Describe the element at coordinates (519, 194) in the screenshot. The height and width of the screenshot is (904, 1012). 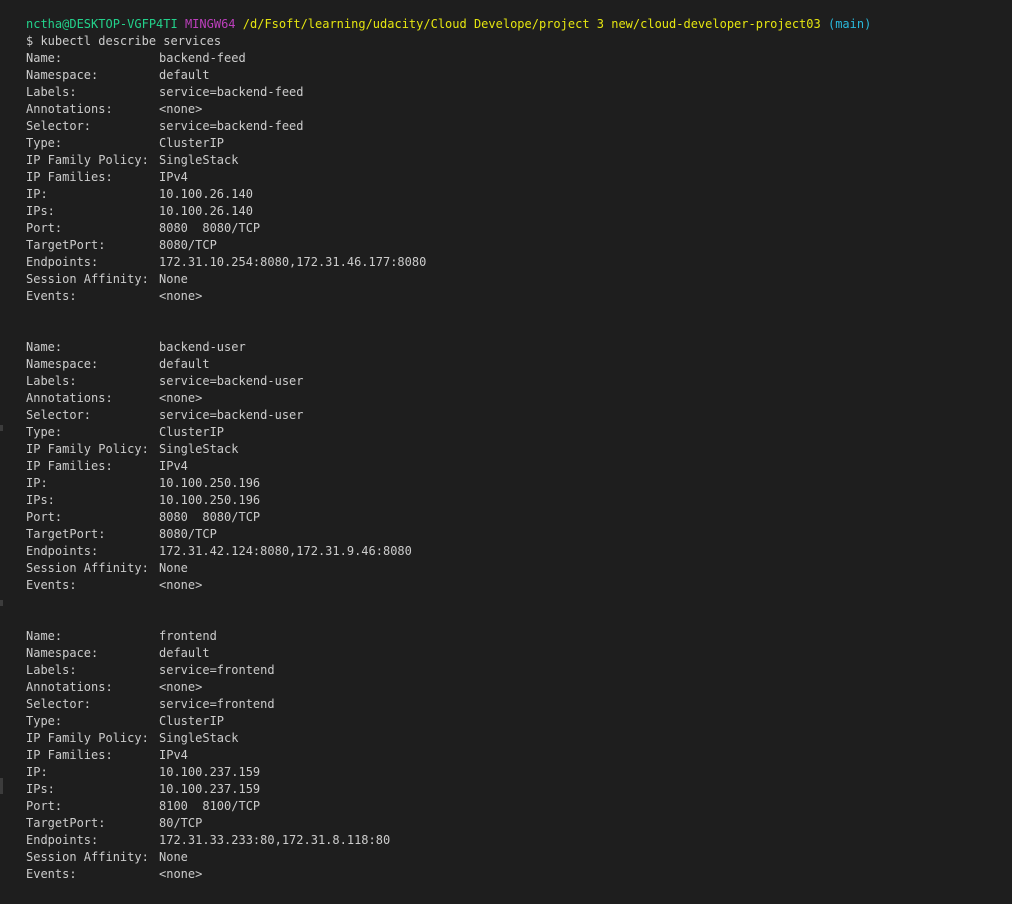
I see `service-field-row: IP: 10.100.26.140` at that location.